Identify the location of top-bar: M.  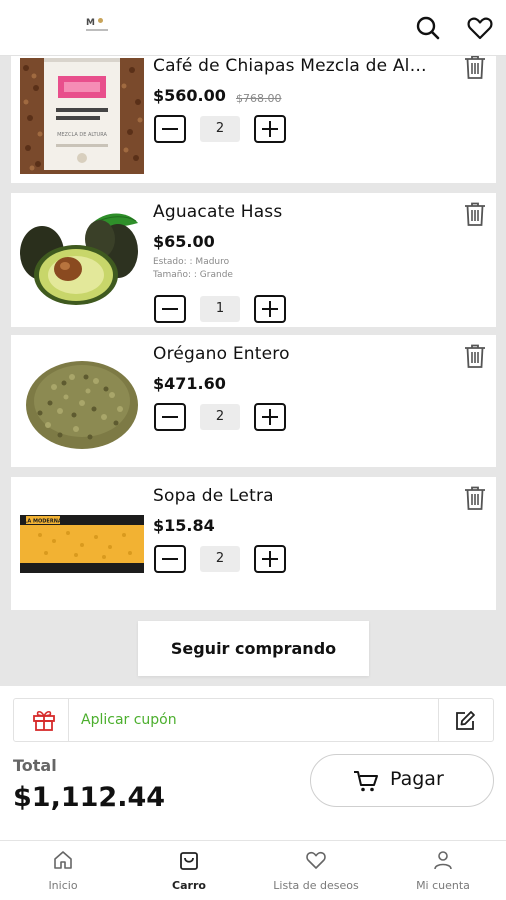
(253, 28).